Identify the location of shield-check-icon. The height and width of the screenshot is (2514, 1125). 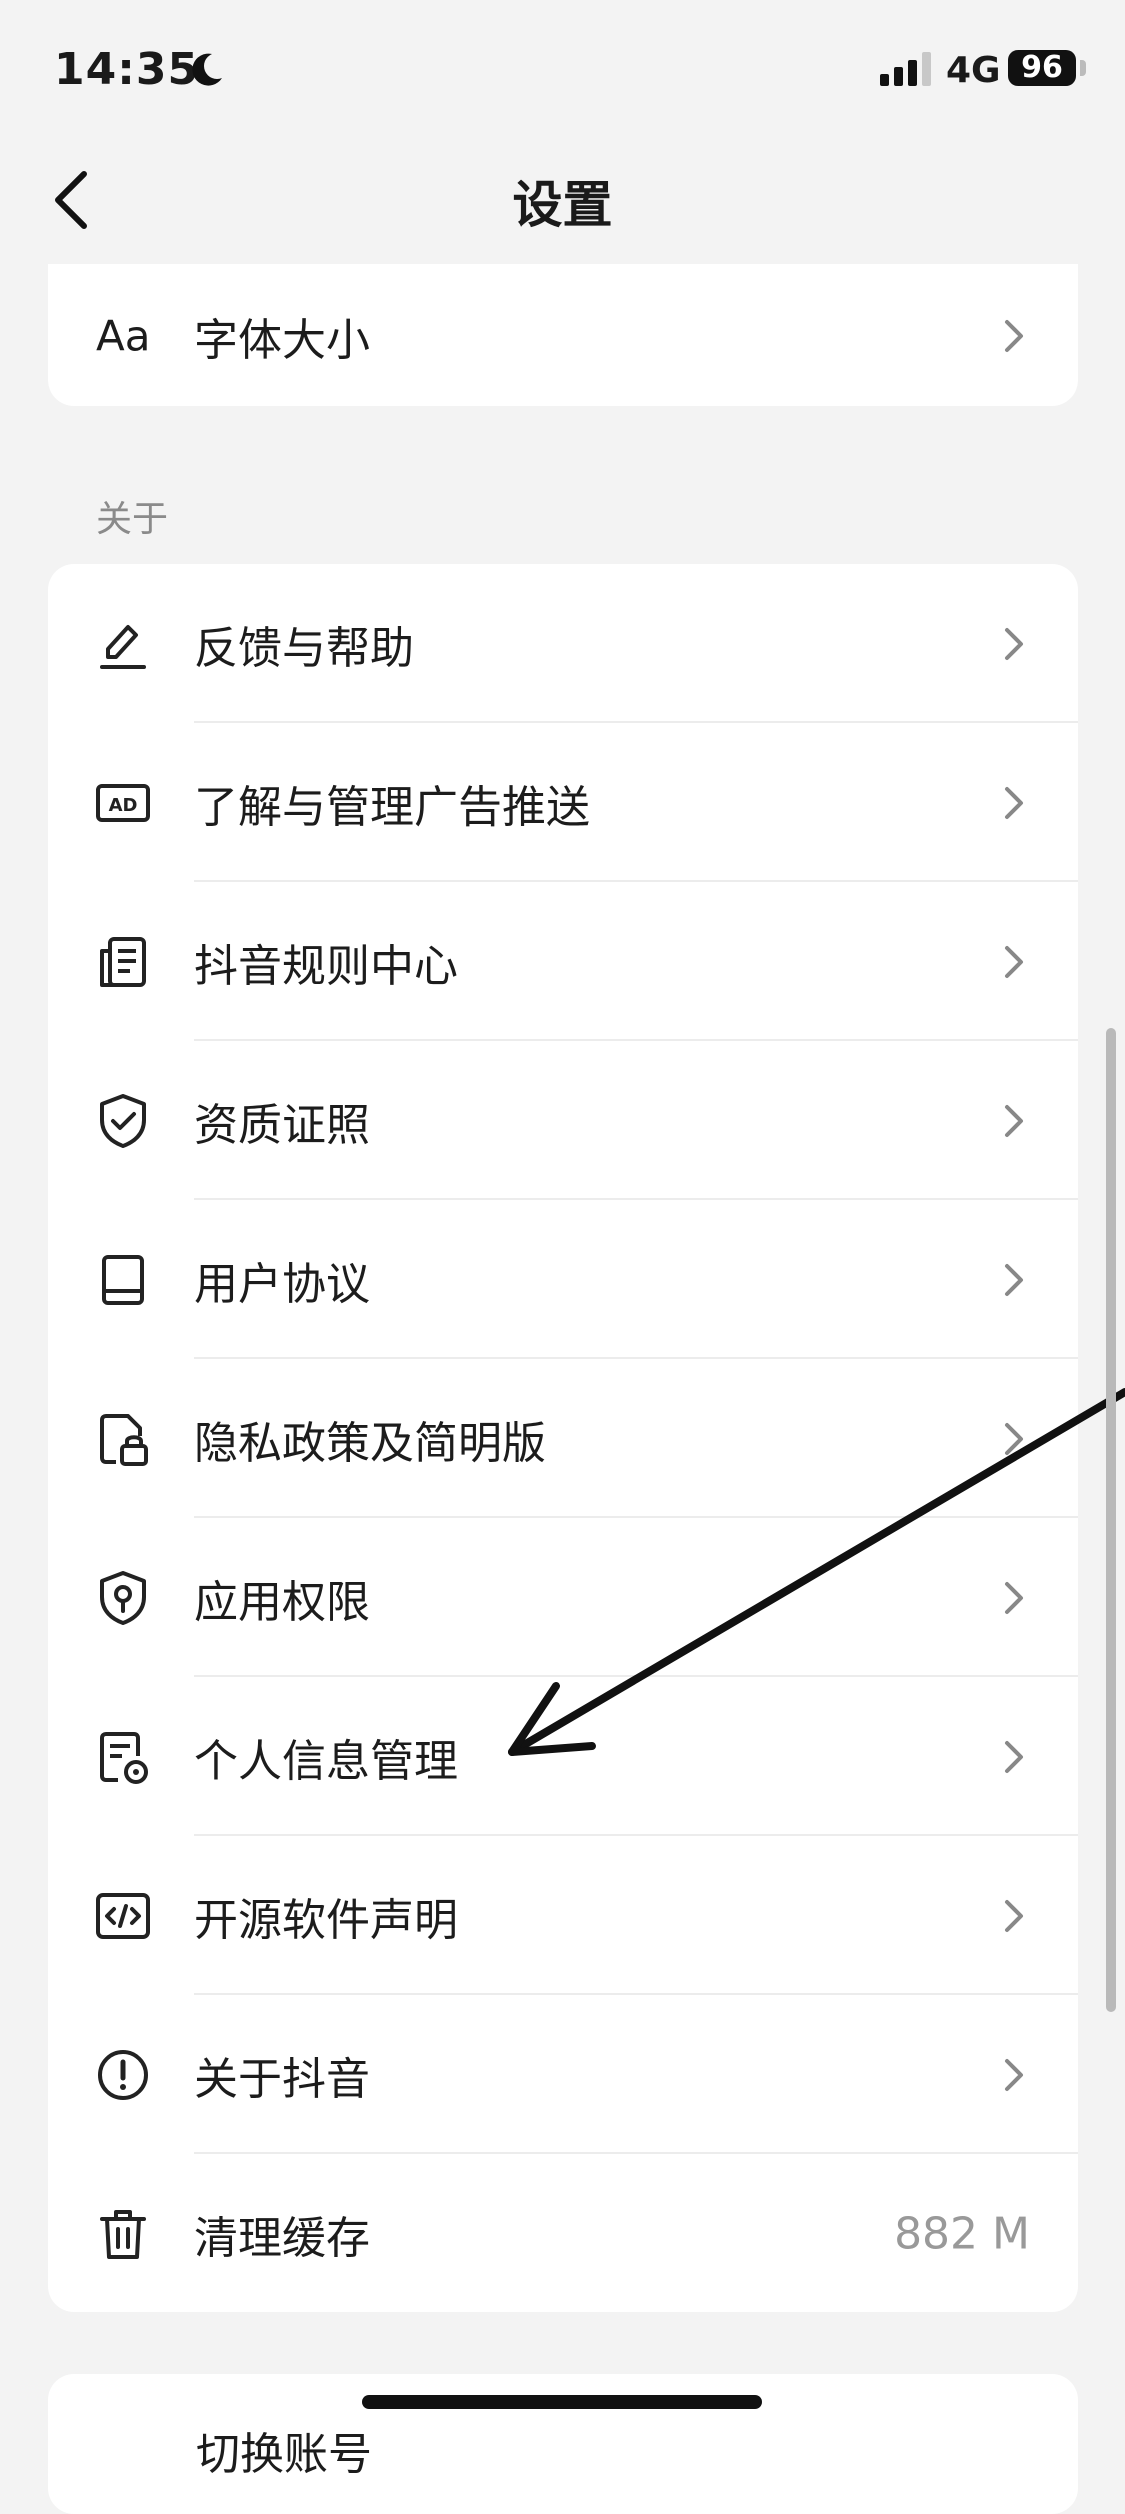
(123, 1120).